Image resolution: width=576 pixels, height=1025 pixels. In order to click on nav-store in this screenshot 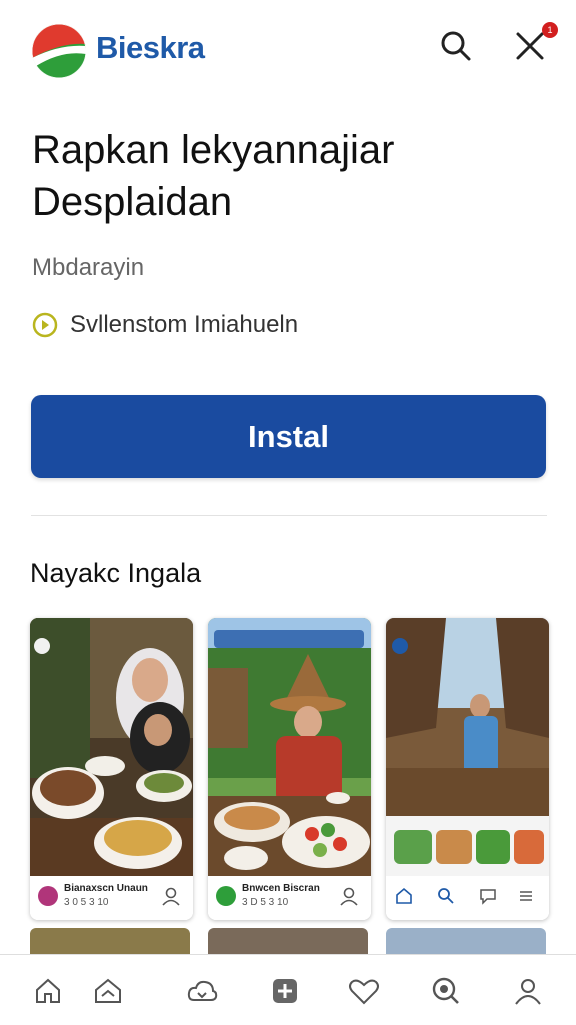, I will do `click(108, 991)`.